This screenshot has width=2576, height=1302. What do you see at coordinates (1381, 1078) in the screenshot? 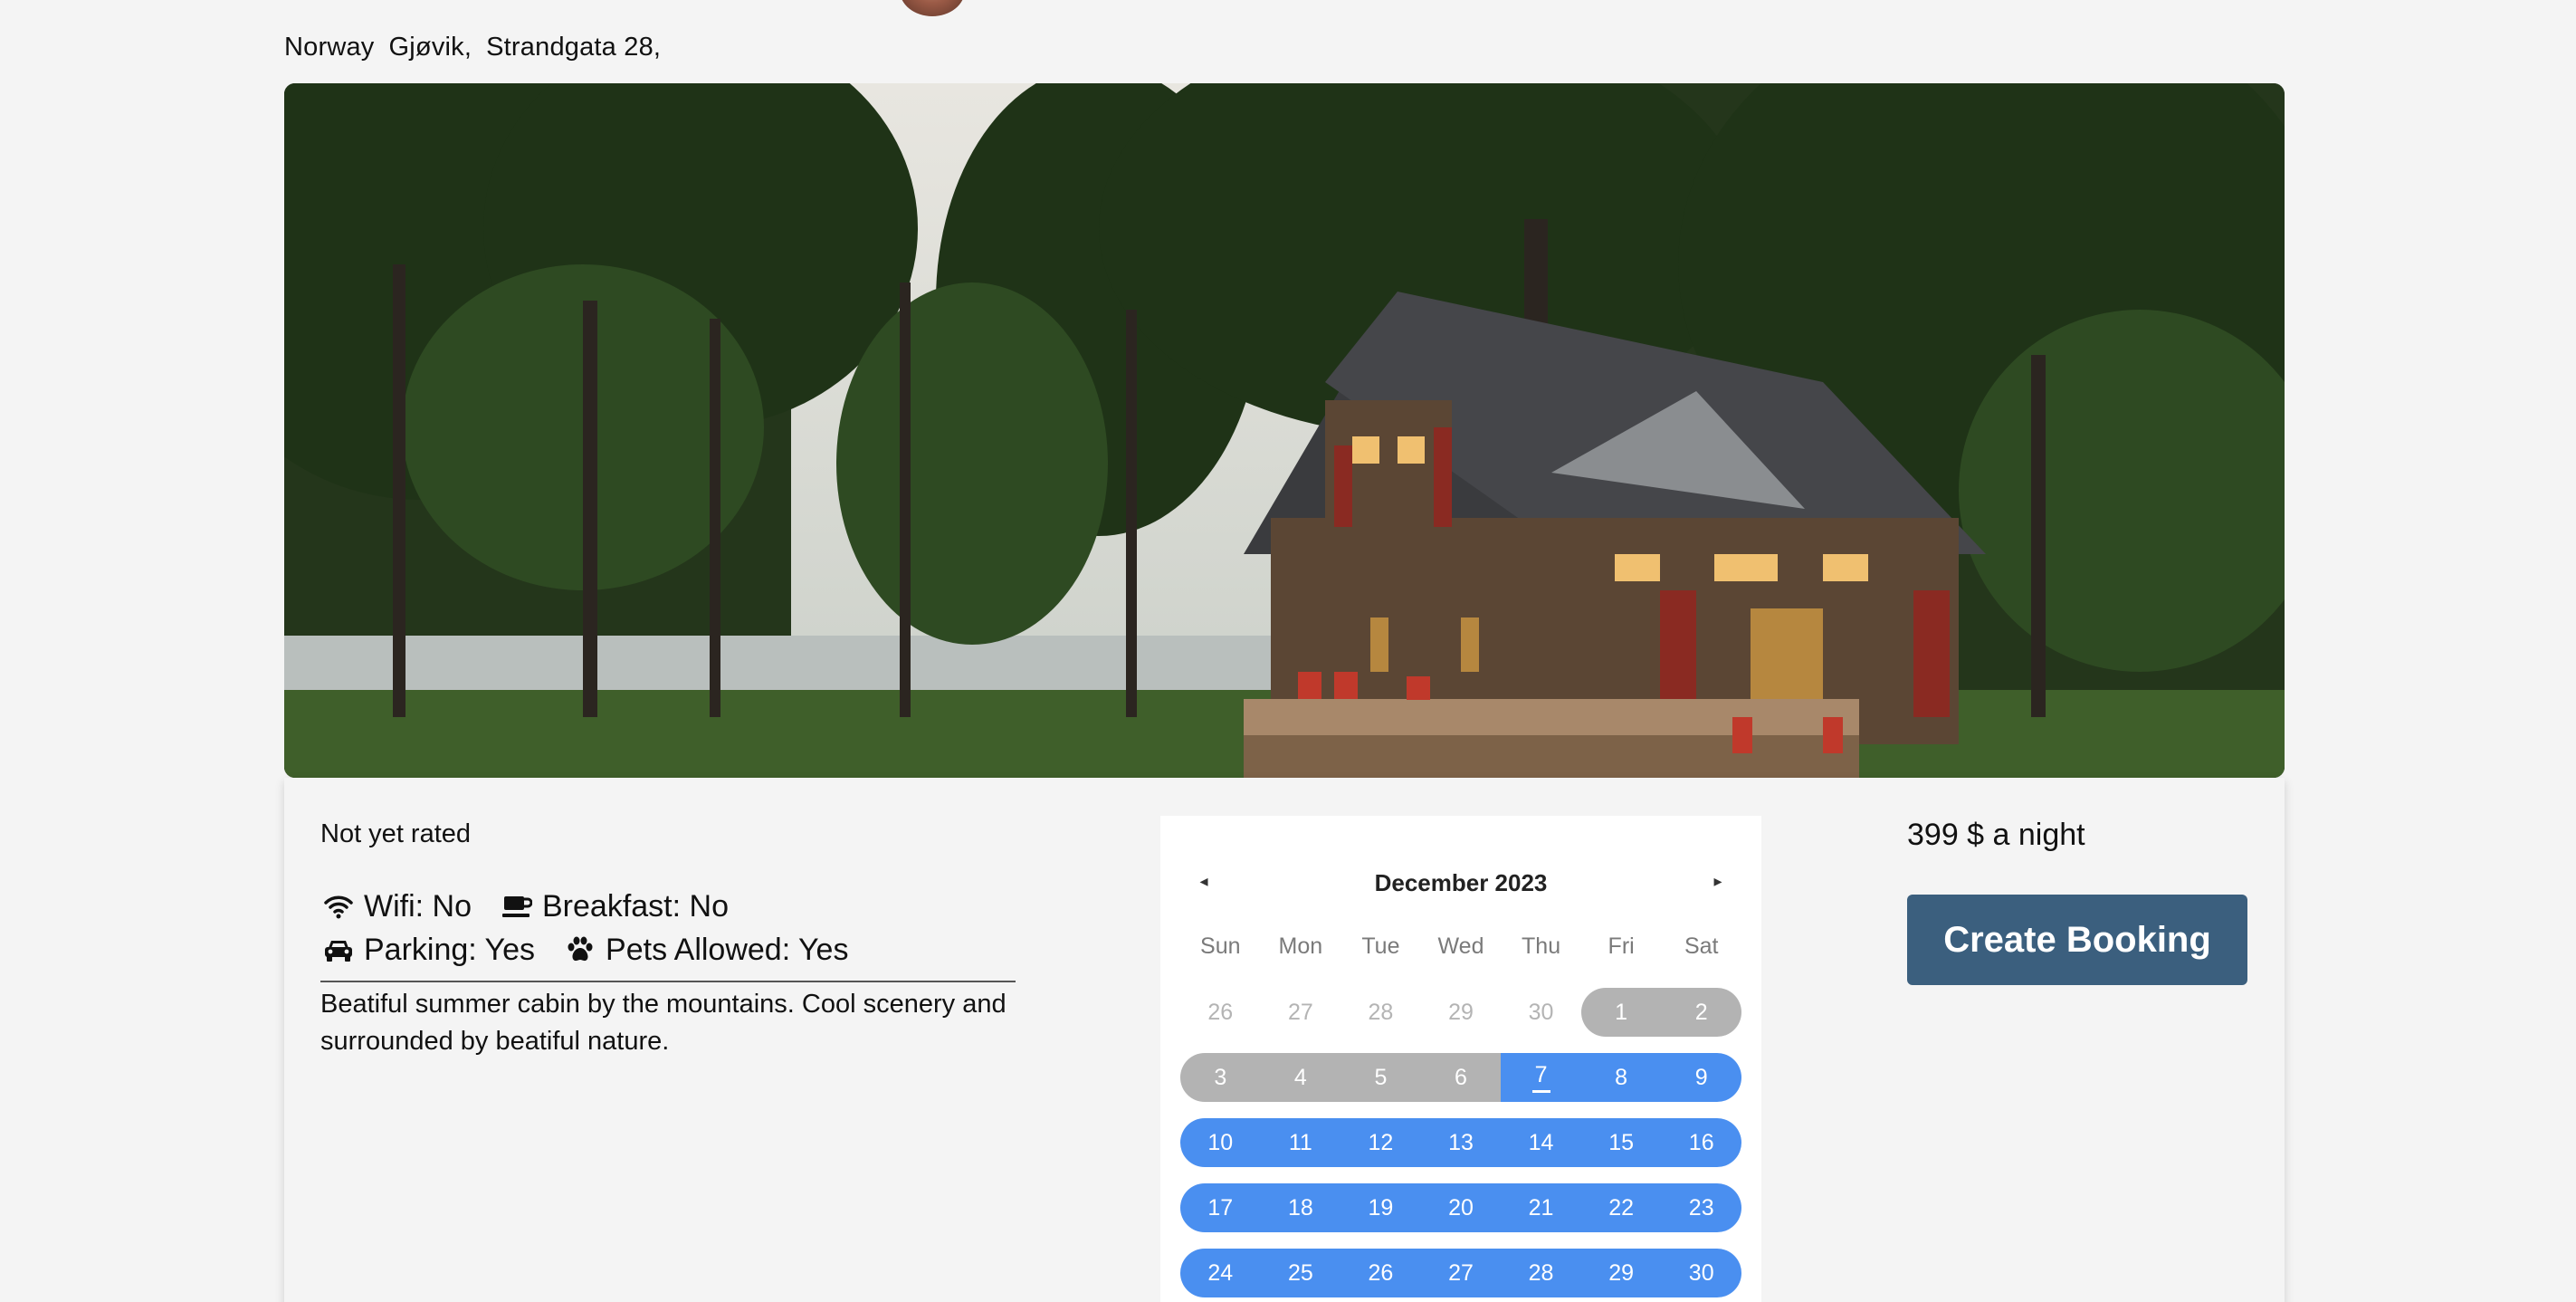
I see `calendar-day-unavailable: 5` at bounding box center [1381, 1078].